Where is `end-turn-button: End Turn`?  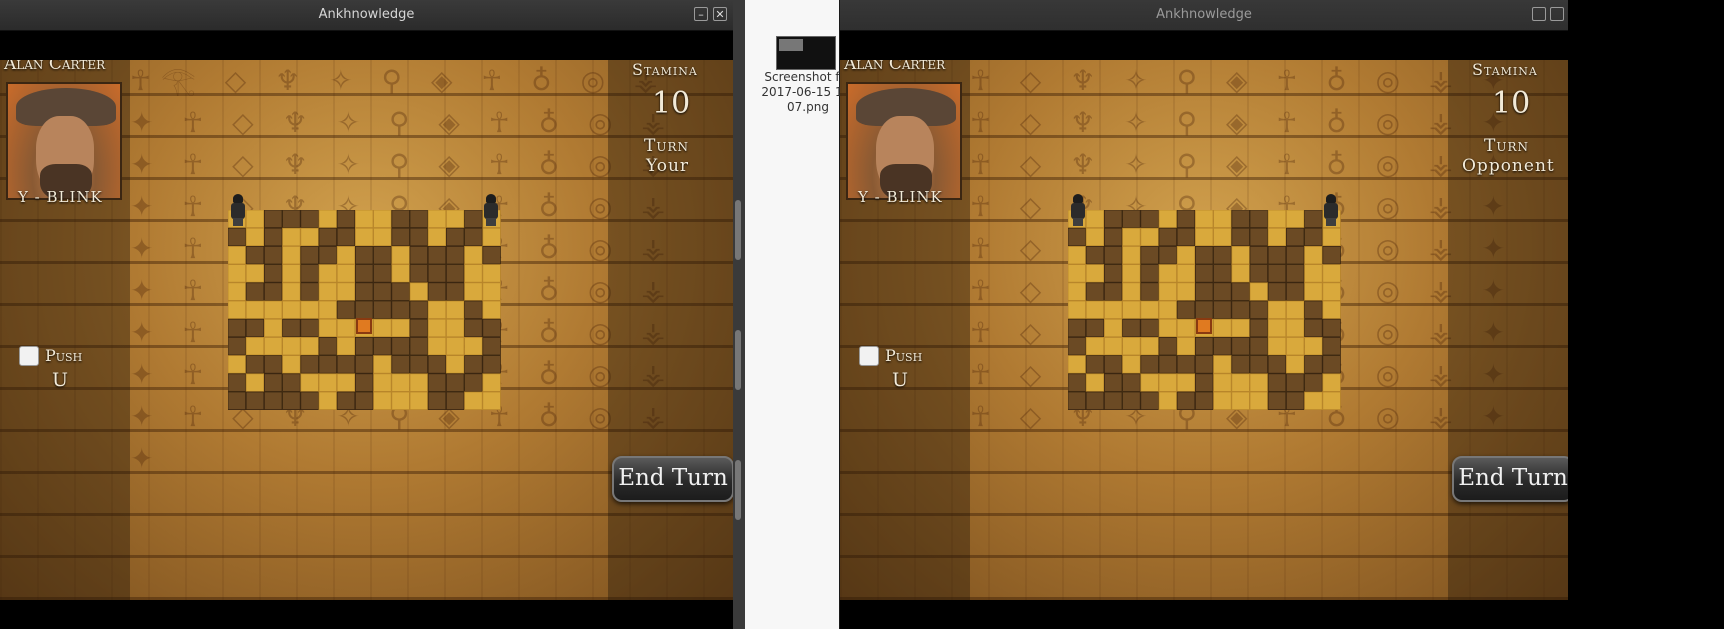 end-turn-button: End Turn is located at coordinates (672, 479).